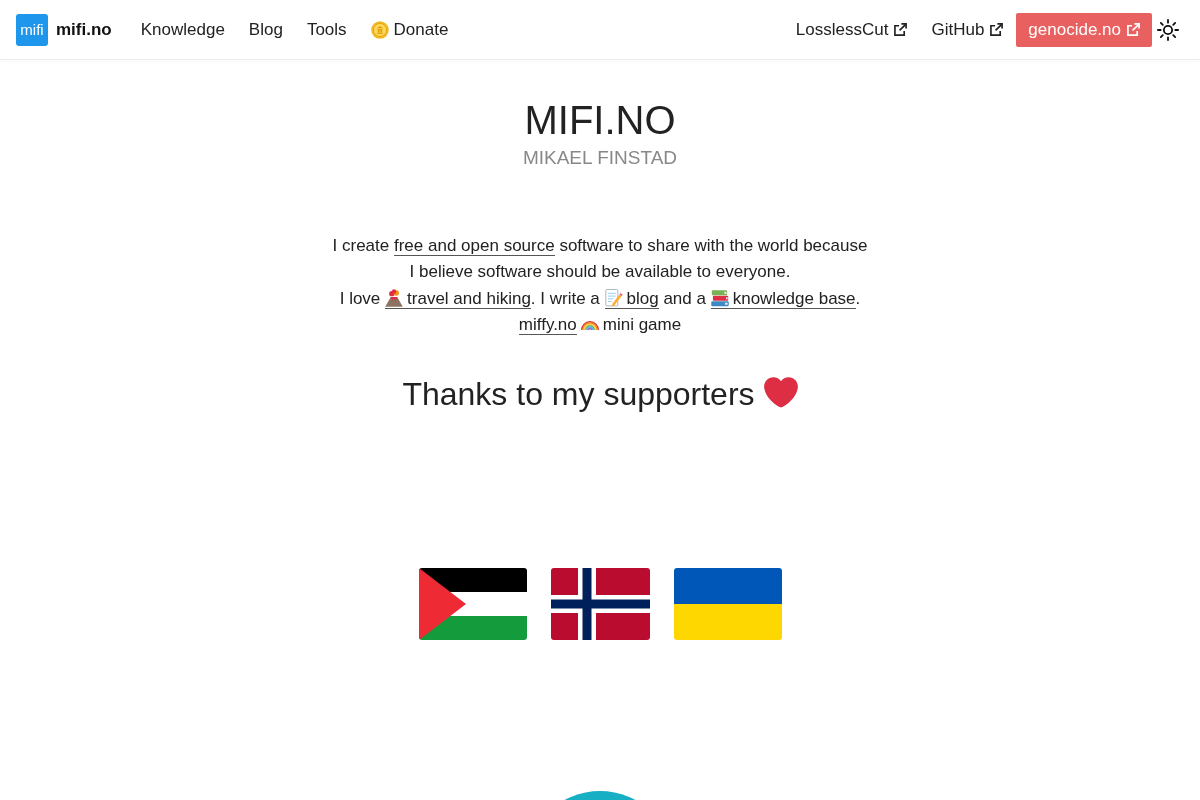 The height and width of the screenshot is (800, 1200). Describe the element at coordinates (1168, 29) in the screenshot. I see `sun-icon` at that location.